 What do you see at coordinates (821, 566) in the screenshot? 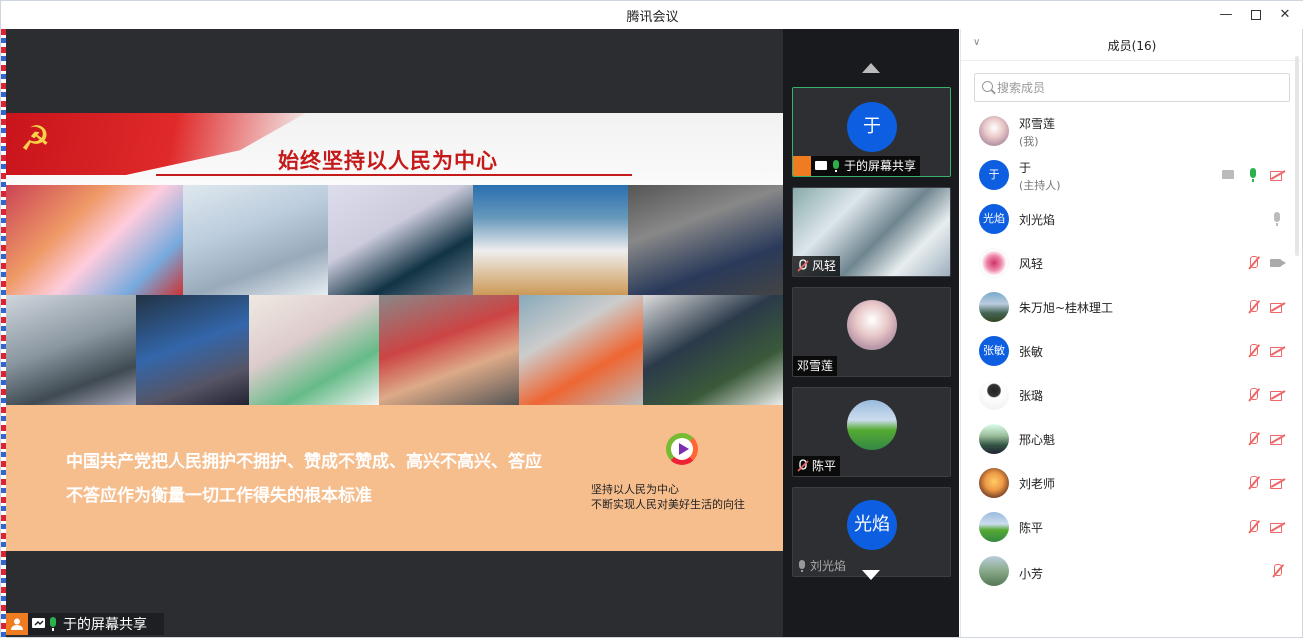
I see `tile-label-bar: 刘光焰` at bounding box center [821, 566].